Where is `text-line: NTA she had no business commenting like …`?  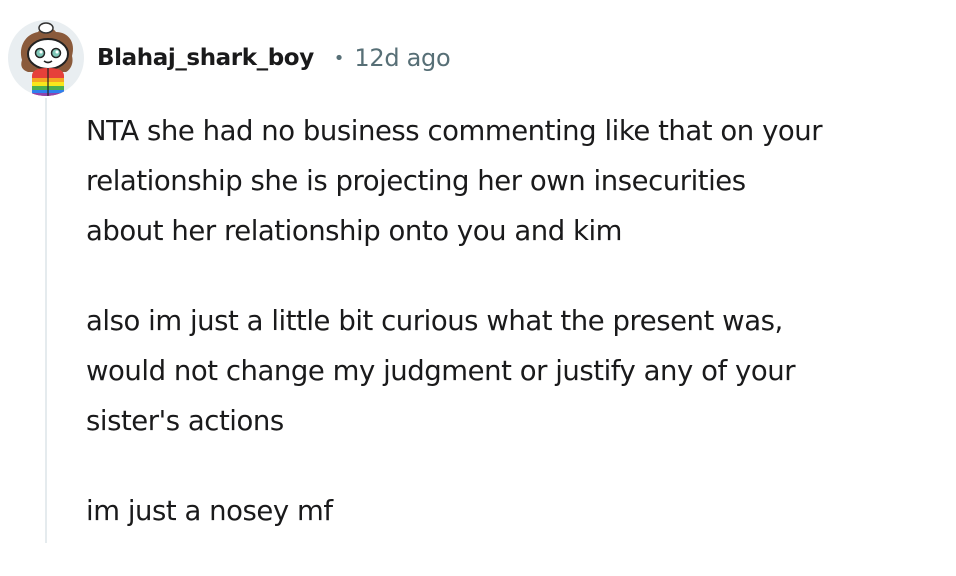 text-line: NTA she had no business commenting like … is located at coordinates (454, 131).